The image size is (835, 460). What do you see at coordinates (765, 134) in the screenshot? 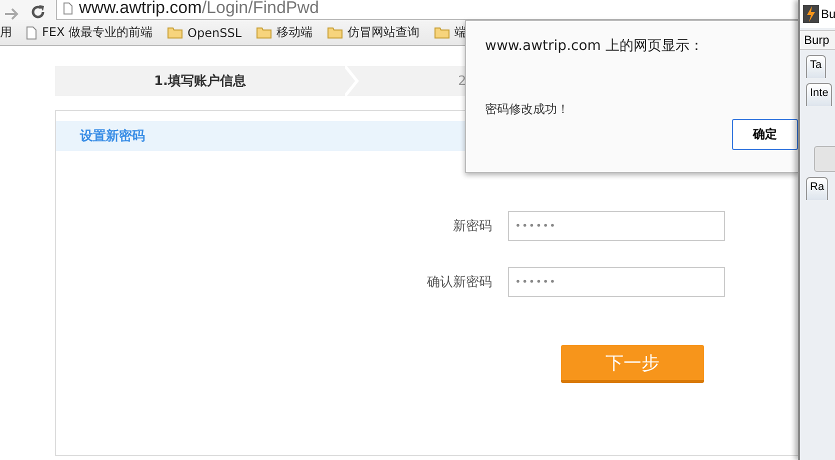
I see `ok-button: 确定` at bounding box center [765, 134].